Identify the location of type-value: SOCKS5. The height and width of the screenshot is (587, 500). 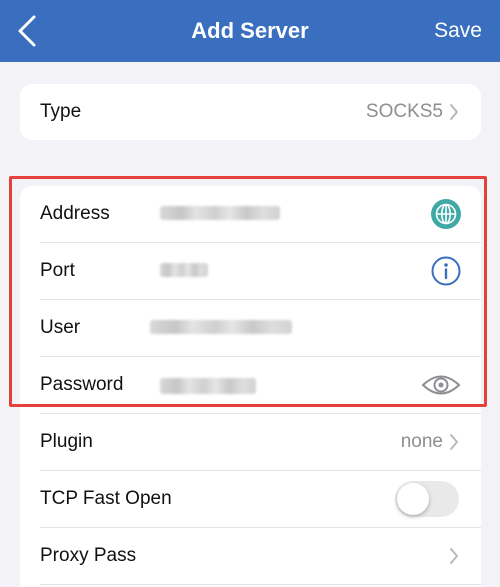
(404, 111).